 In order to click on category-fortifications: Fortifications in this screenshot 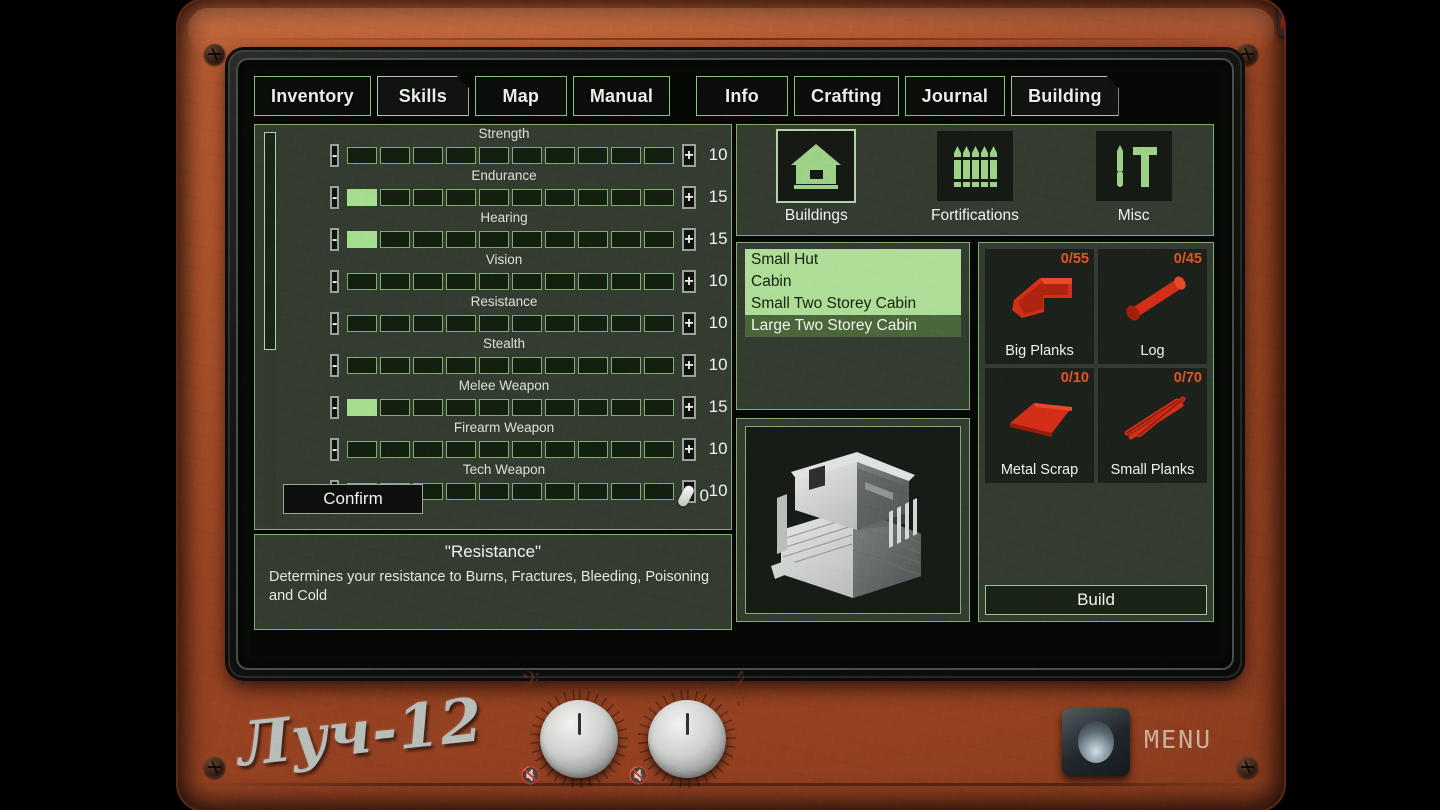, I will do `click(975, 178)`.